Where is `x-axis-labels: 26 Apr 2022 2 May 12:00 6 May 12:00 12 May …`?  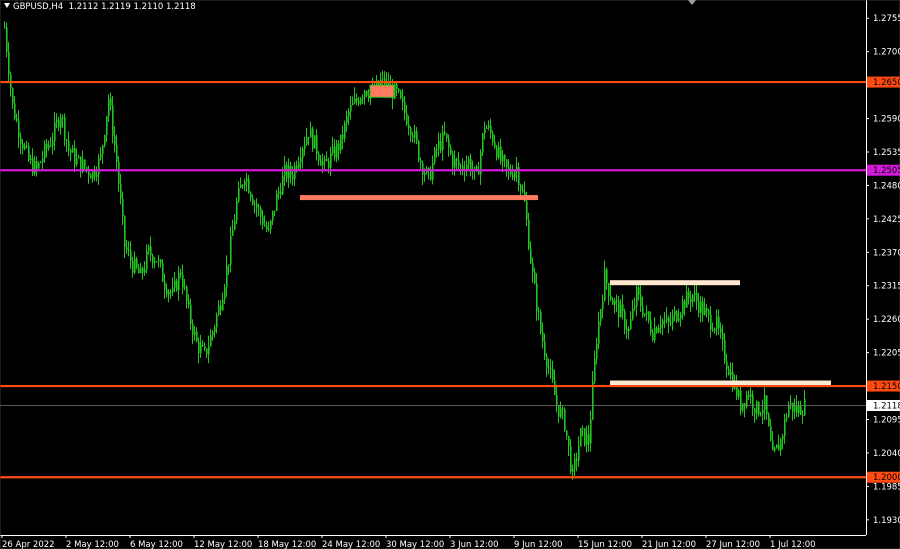 x-axis-labels: 26 Apr 2022 2 May 12:00 6 May 12:00 12 May … is located at coordinates (408, 542).